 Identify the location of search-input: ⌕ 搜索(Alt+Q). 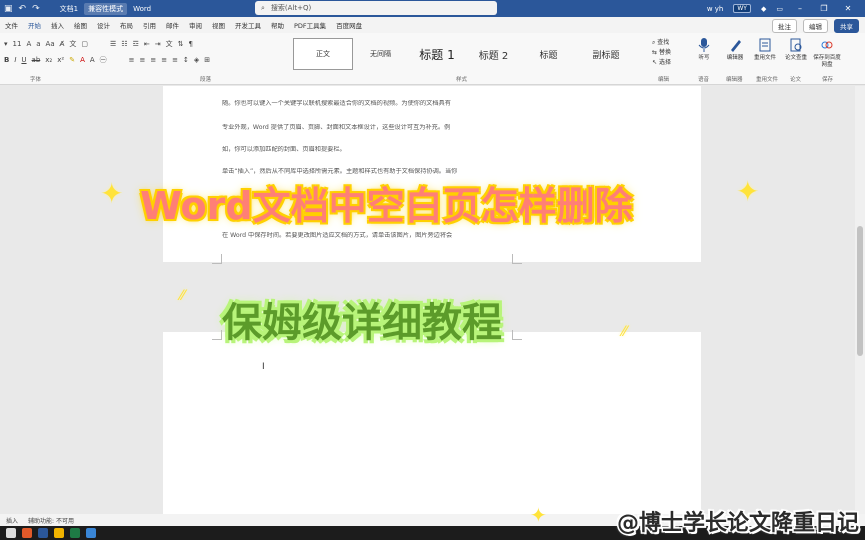
(376, 8).